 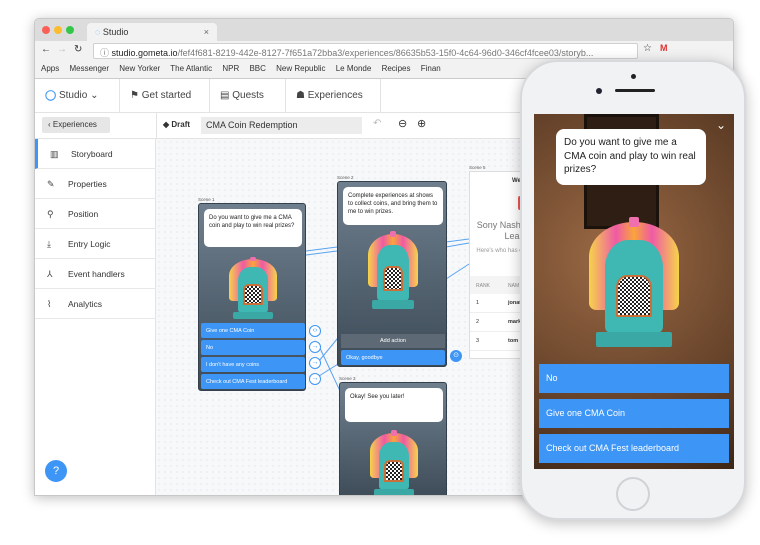 I want to click on minimize-window-button, so click(x=58, y=30).